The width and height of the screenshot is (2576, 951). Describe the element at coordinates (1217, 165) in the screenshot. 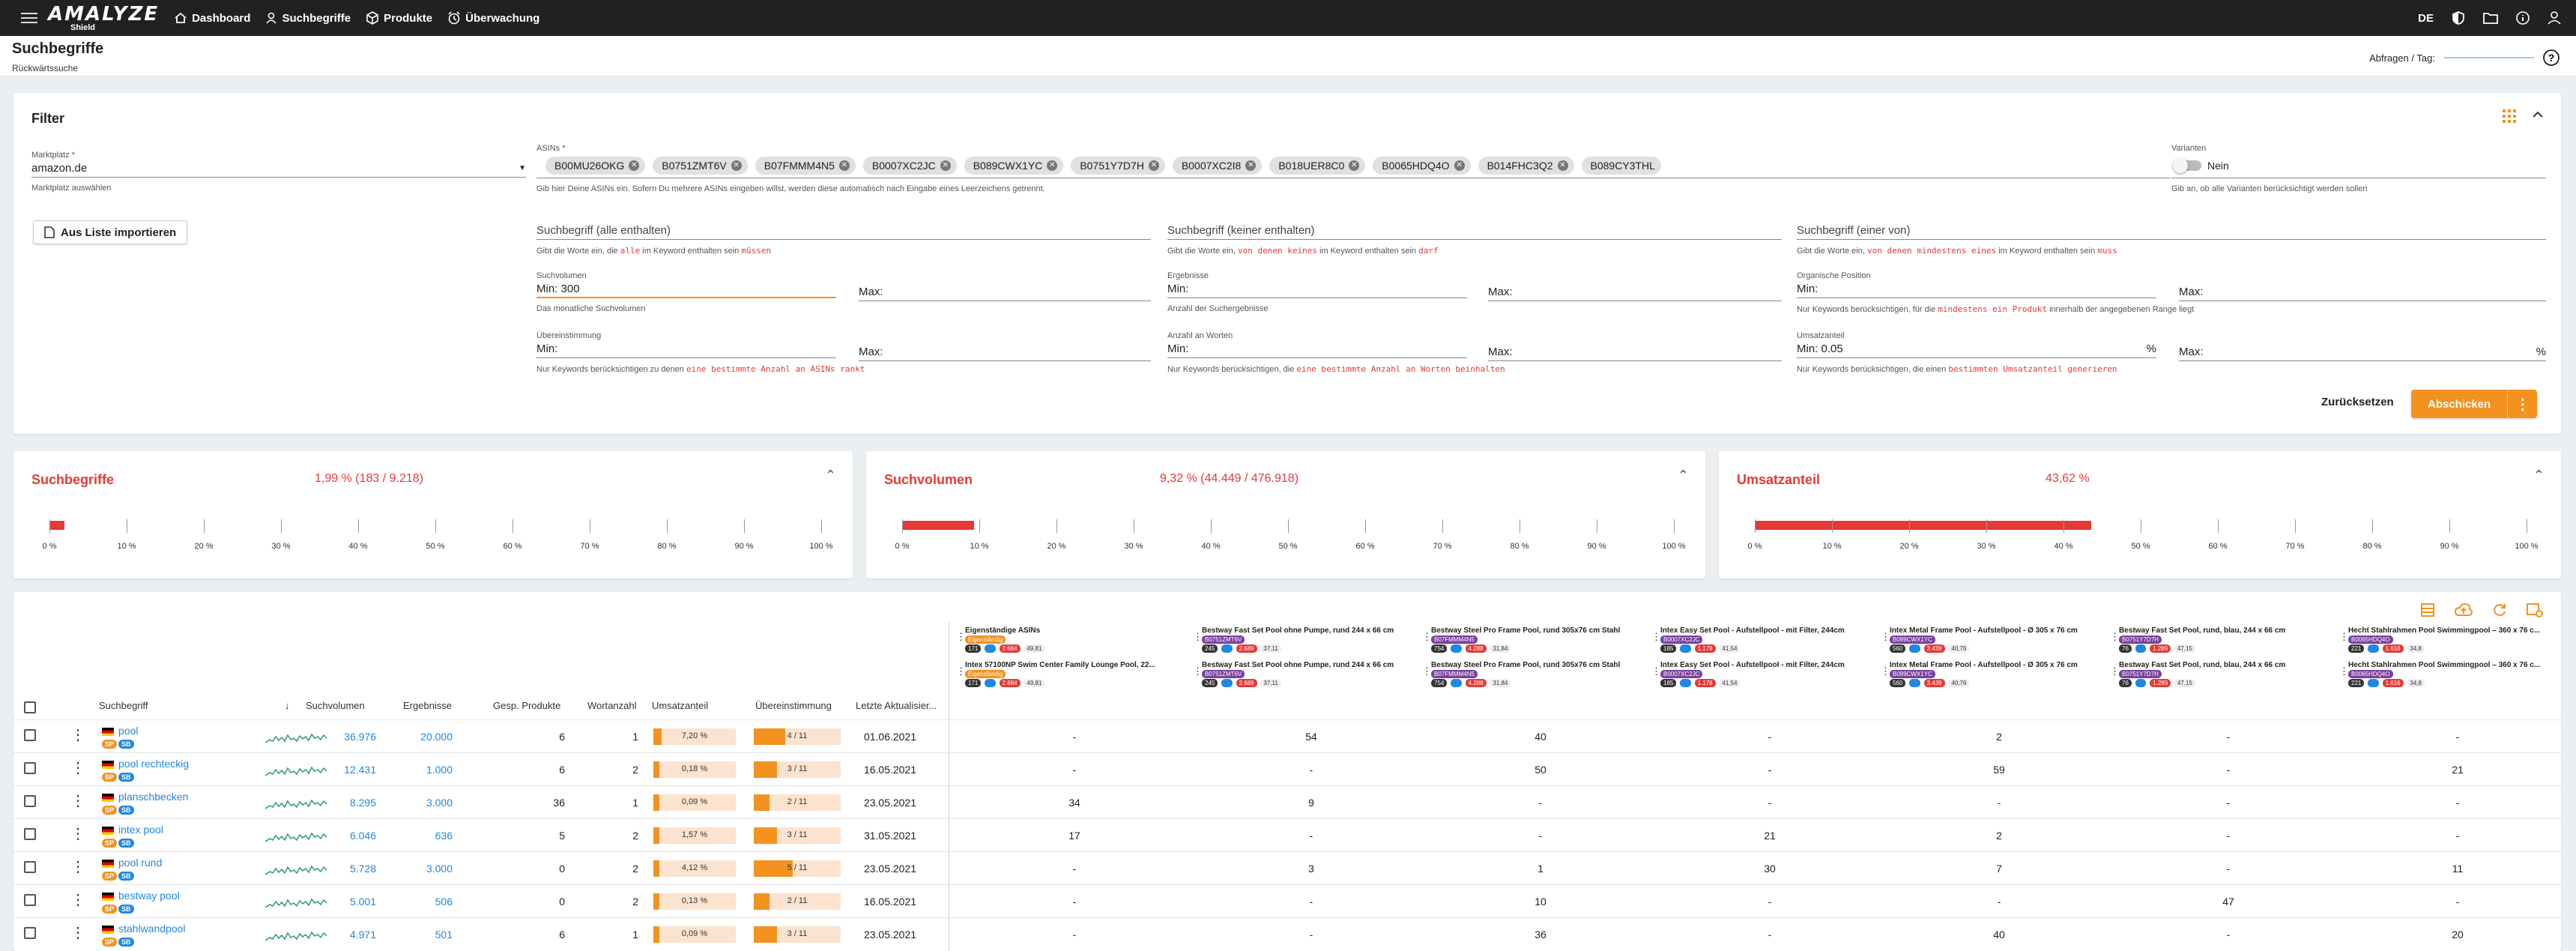

I see `asin-chip: B0007XC2I8 ✕` at that location.